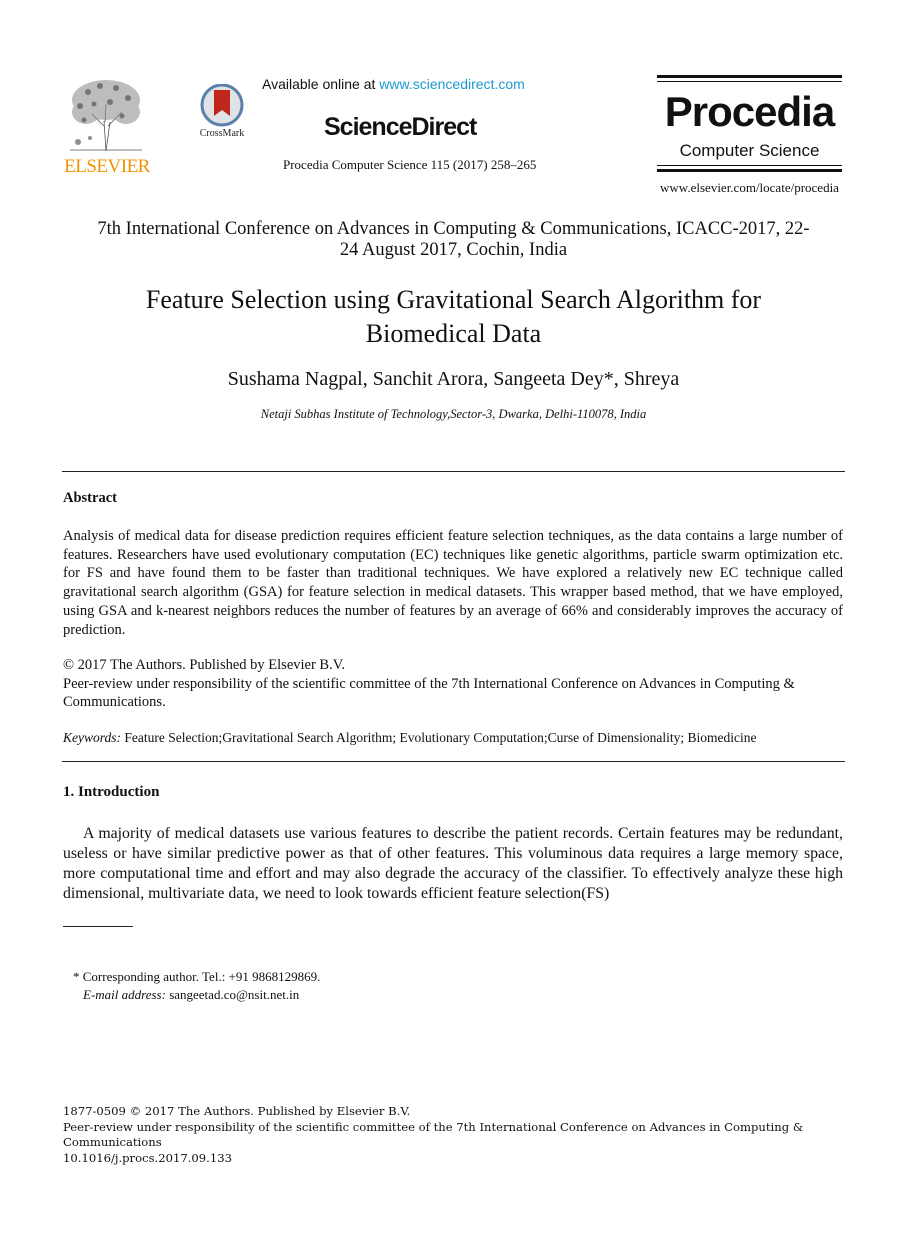 This screenshot has height=1238, width=907. Describe the element at coordinates (749, 188) in the screenshot. I see `journal-url: www.elsevier.com/locate/procedia` at that location.